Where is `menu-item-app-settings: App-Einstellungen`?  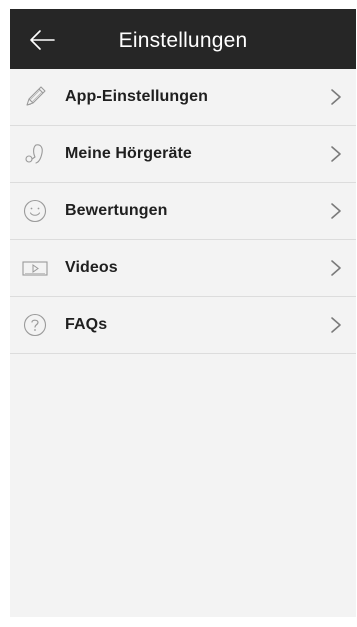
menu-item-app-settings: App-Einstellungen is located at coordinates (183, 97).